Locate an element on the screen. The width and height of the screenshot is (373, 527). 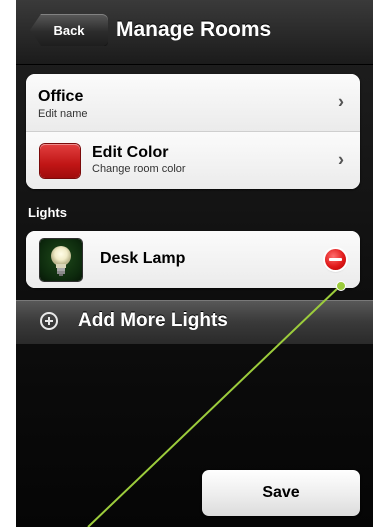
light-name: Desk Lamp is located at coordinates (143, 258).